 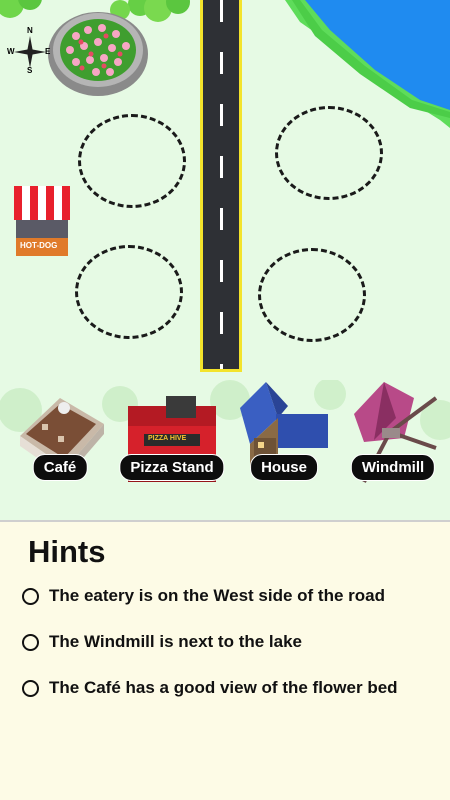 What do you see at coordinates (60, 434) in the screenshot?
I see `building-card-cafe: Café` at bounding box center [60, 434].